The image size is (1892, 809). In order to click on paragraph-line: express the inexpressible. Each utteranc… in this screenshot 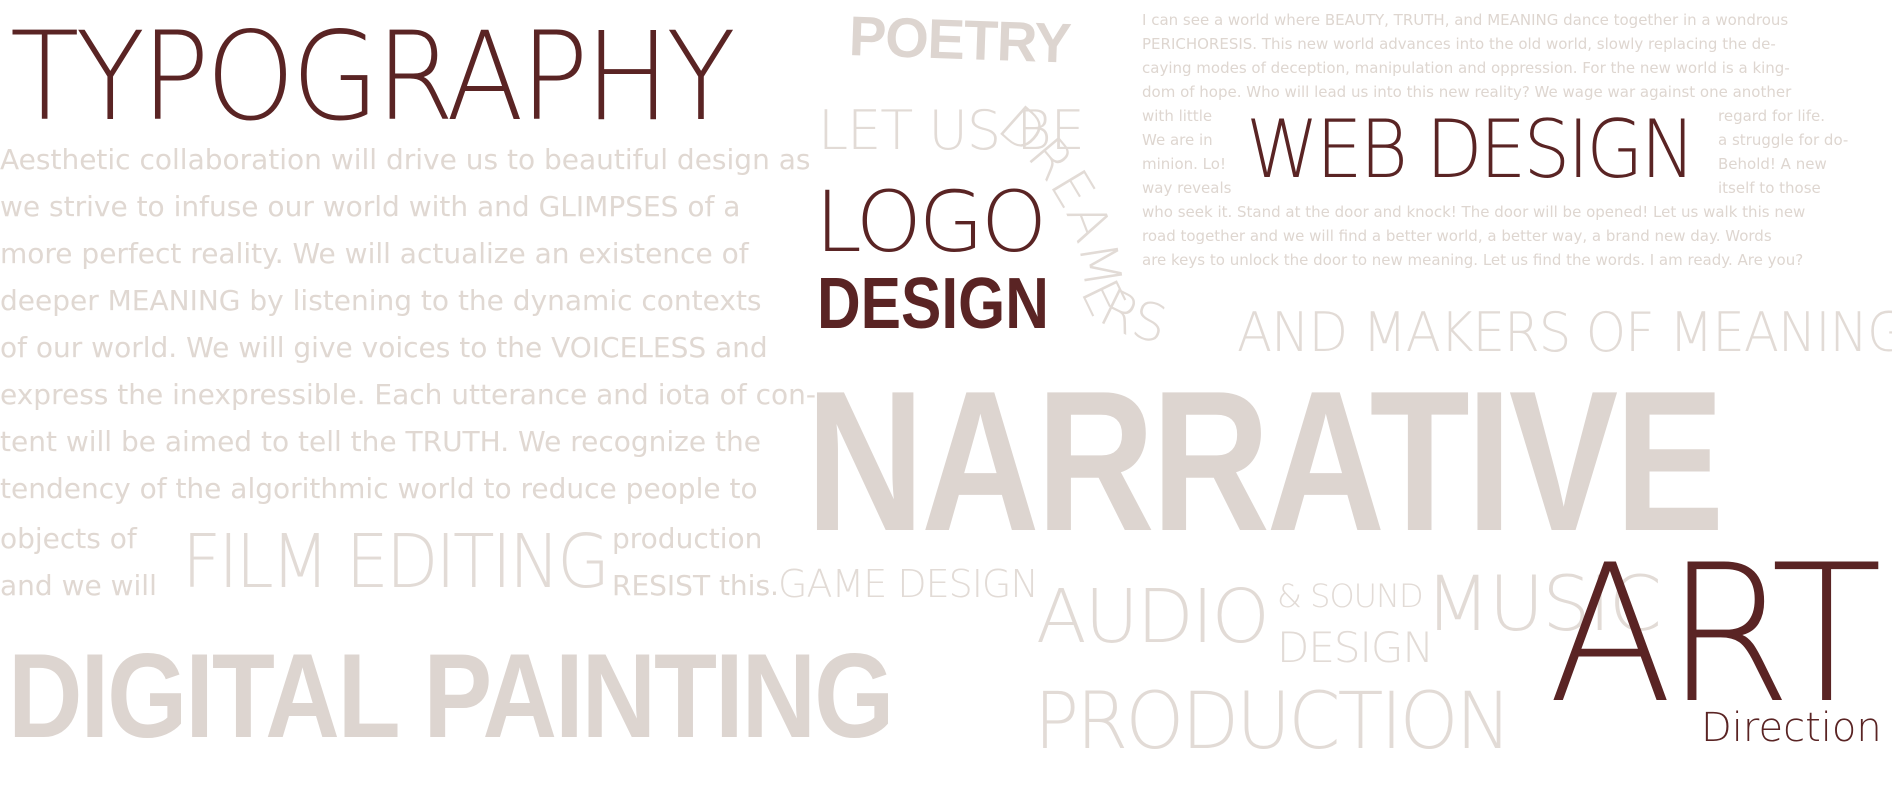, I will do `click(408, 394)`.